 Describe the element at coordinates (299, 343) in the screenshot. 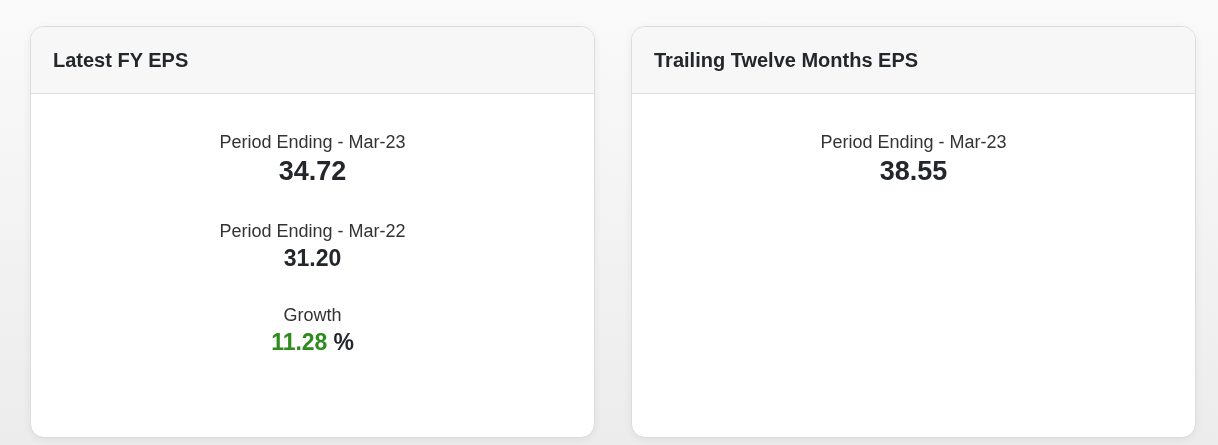

I see `growth-value: 11.28` at that location.